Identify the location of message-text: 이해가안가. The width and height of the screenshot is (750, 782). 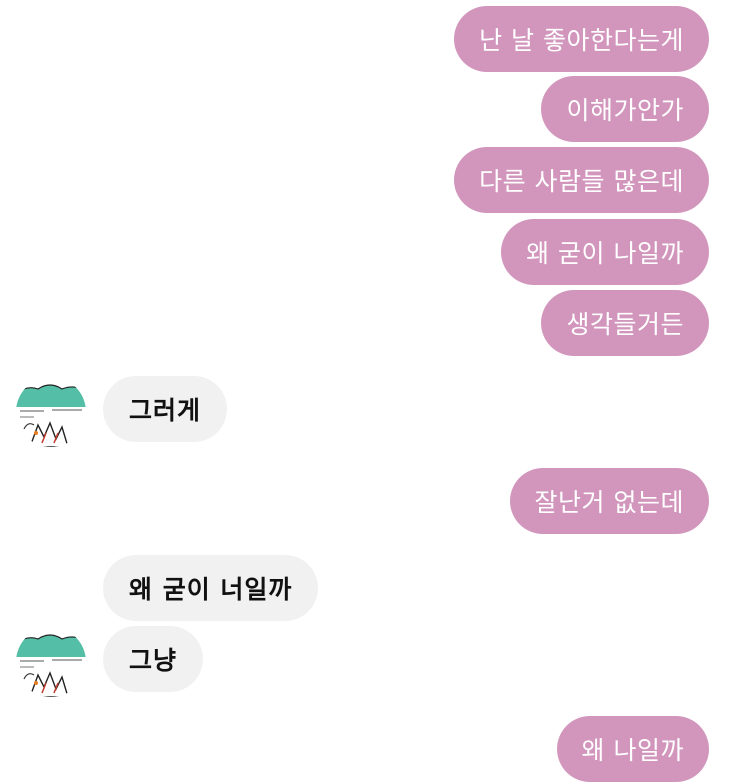
(625, 110).